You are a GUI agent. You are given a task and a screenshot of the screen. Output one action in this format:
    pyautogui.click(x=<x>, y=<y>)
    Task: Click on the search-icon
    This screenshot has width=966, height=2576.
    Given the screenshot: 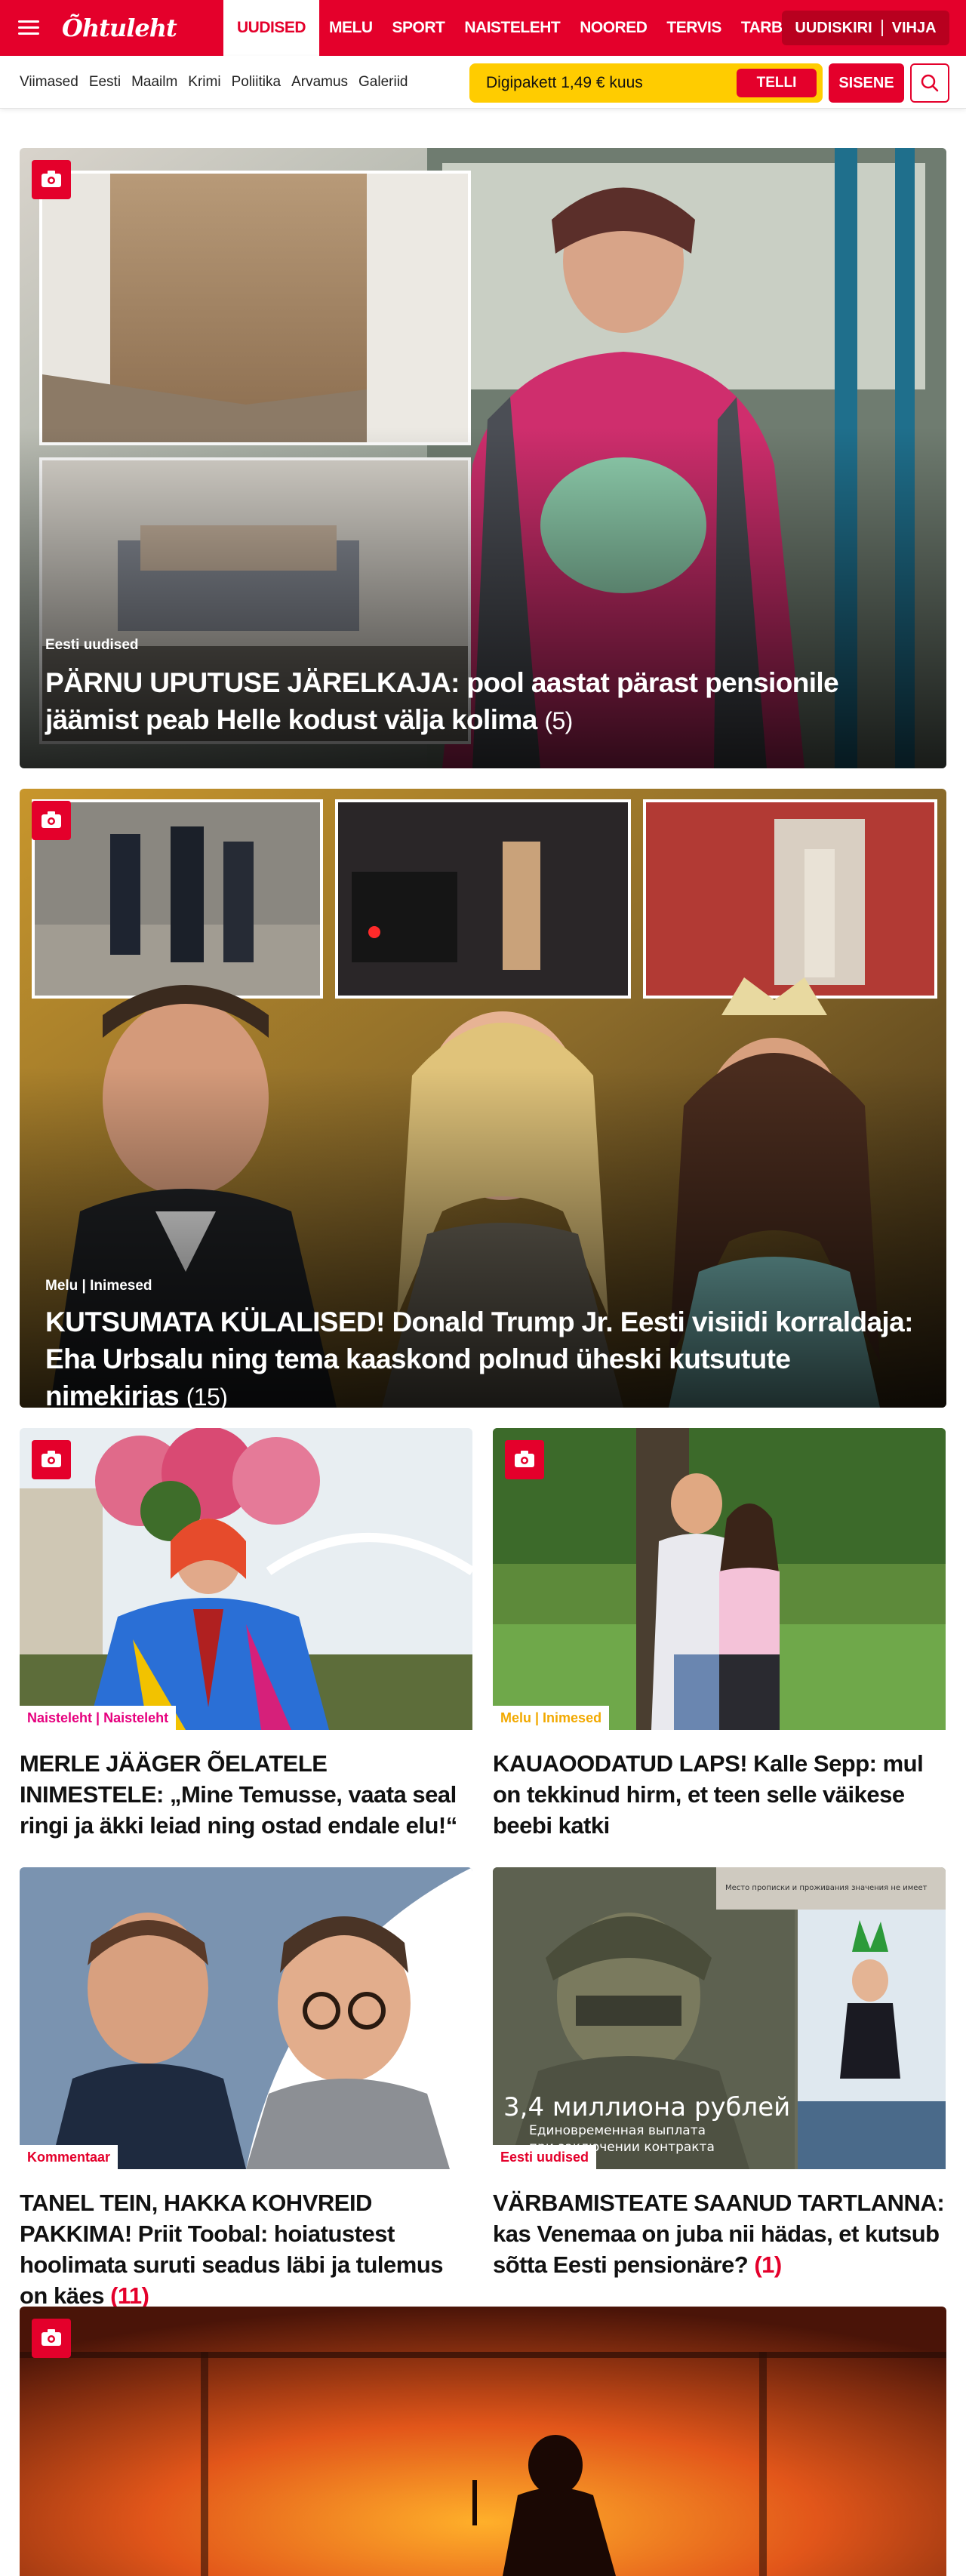 What is the action you would take?
    pyautogui.click(x=930, y=83)
    